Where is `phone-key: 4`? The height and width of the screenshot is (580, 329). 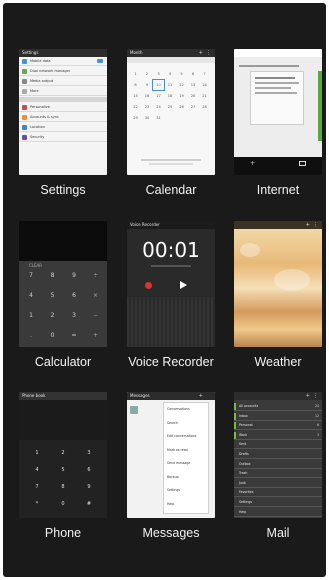 phone-key: 4 is located at coordinates (37, 470).